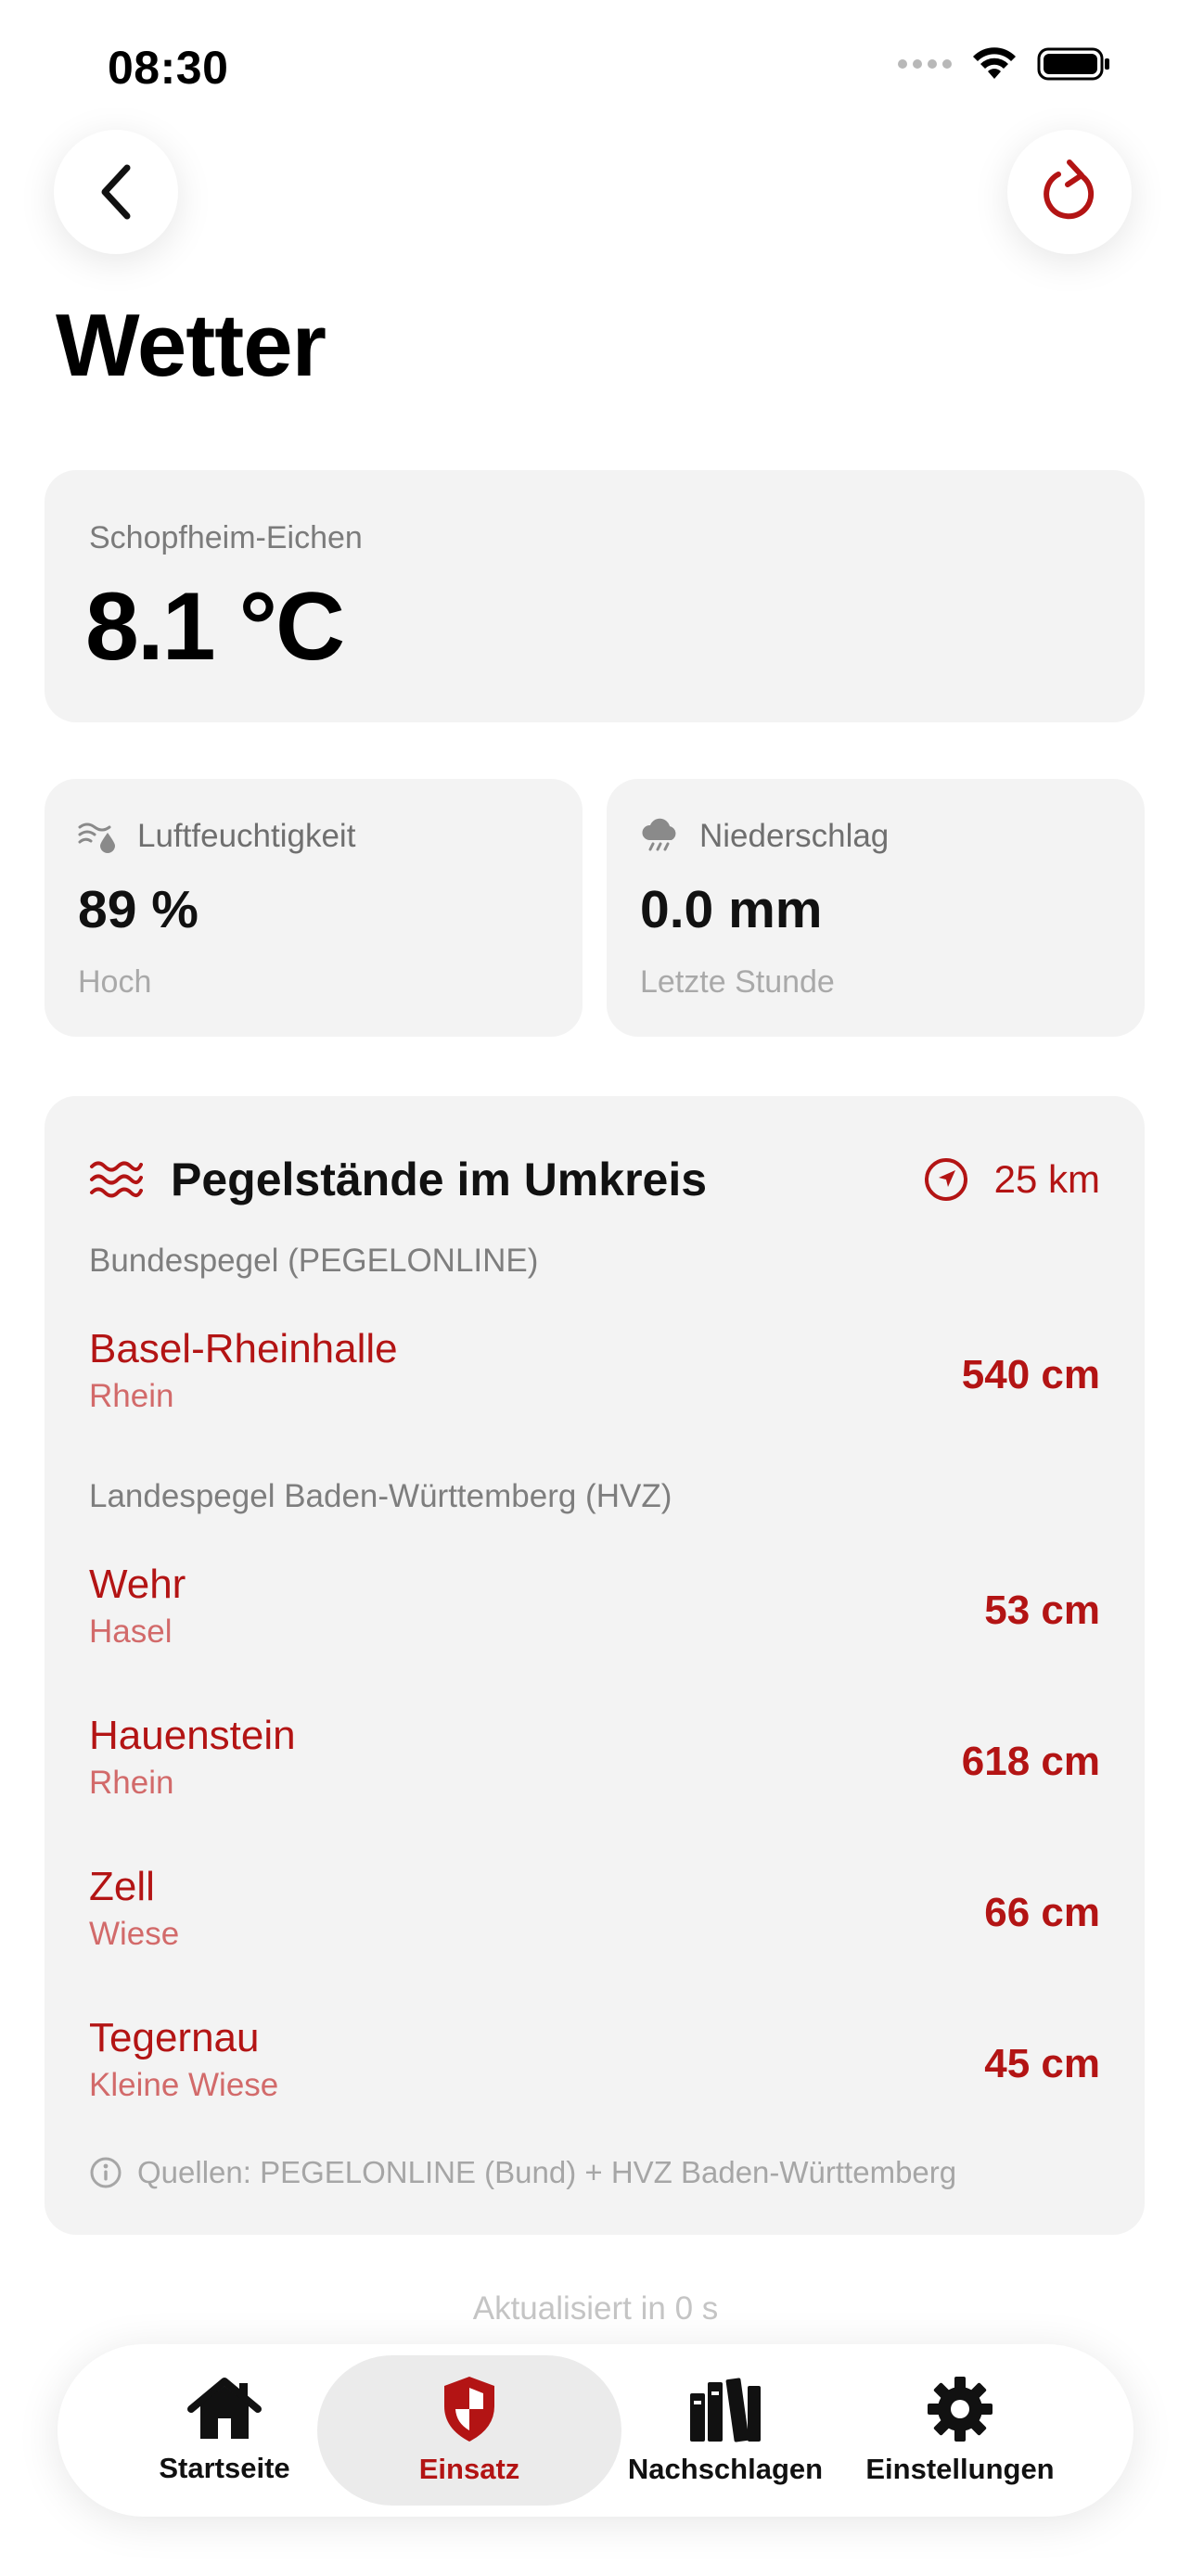 The height and width of the screenshot is (2576, 1191). Describe the element at coordinates (876, 908) in the screenshot. I see `precipitation-card: Niederschlag 0.0 mm Letzte Stunde` at that location.